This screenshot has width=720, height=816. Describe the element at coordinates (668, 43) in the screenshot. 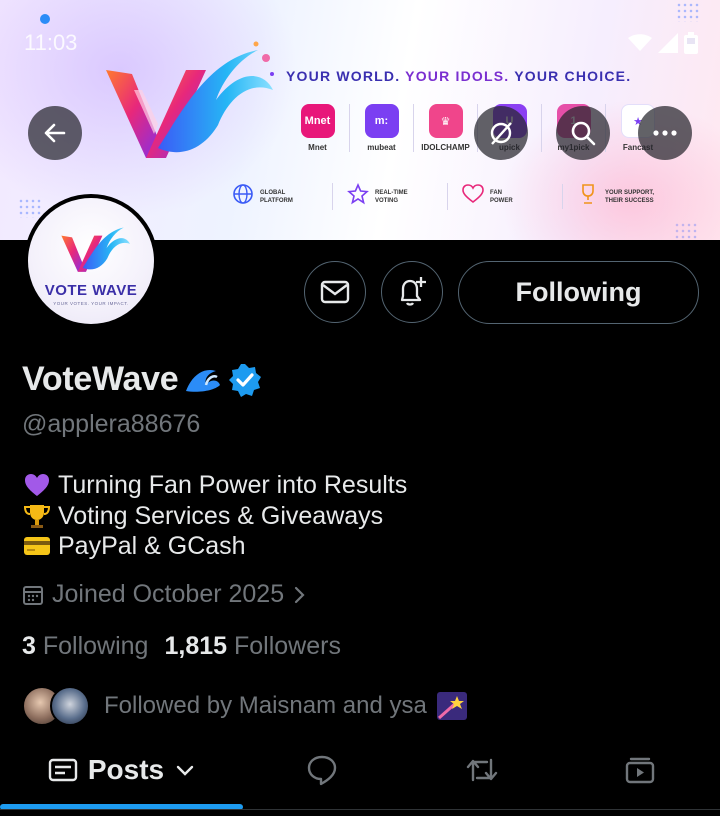

I see `signal-icon` at that location.